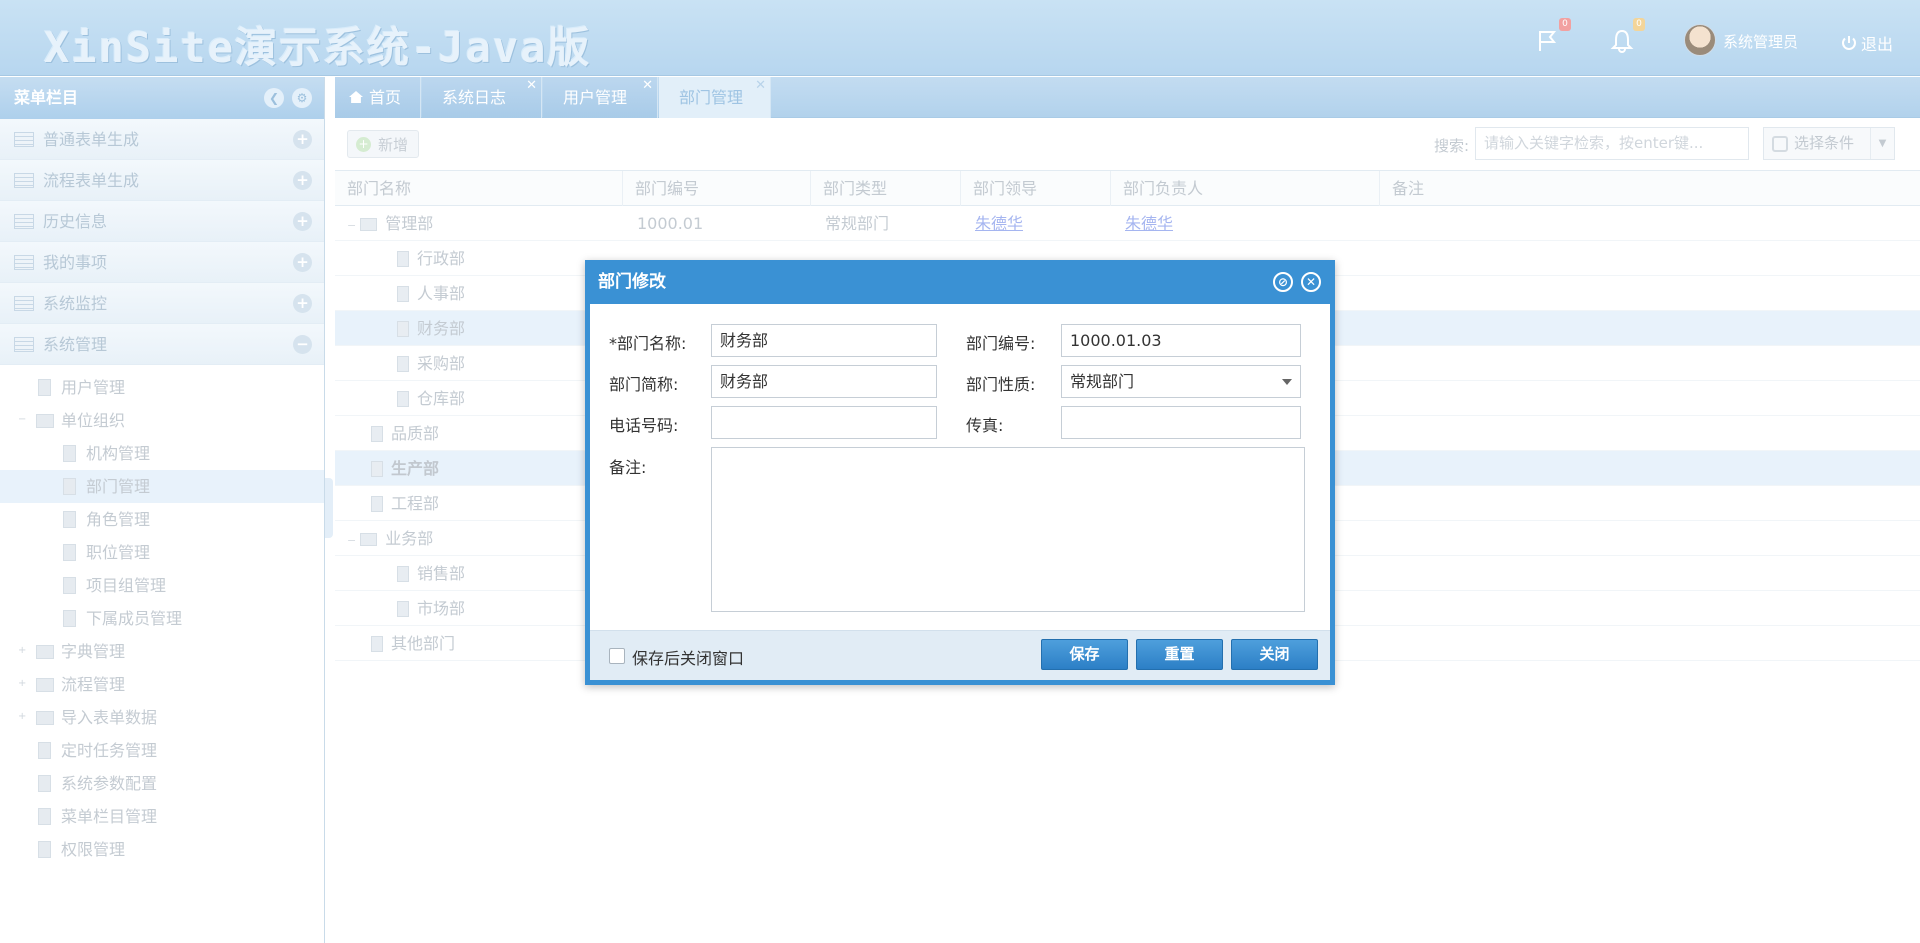 The image size is (1920, 943). Describe the element at coordinates (1181, 381) in the screenshot. I see `dept-nature-select: 常规部门` at that location.